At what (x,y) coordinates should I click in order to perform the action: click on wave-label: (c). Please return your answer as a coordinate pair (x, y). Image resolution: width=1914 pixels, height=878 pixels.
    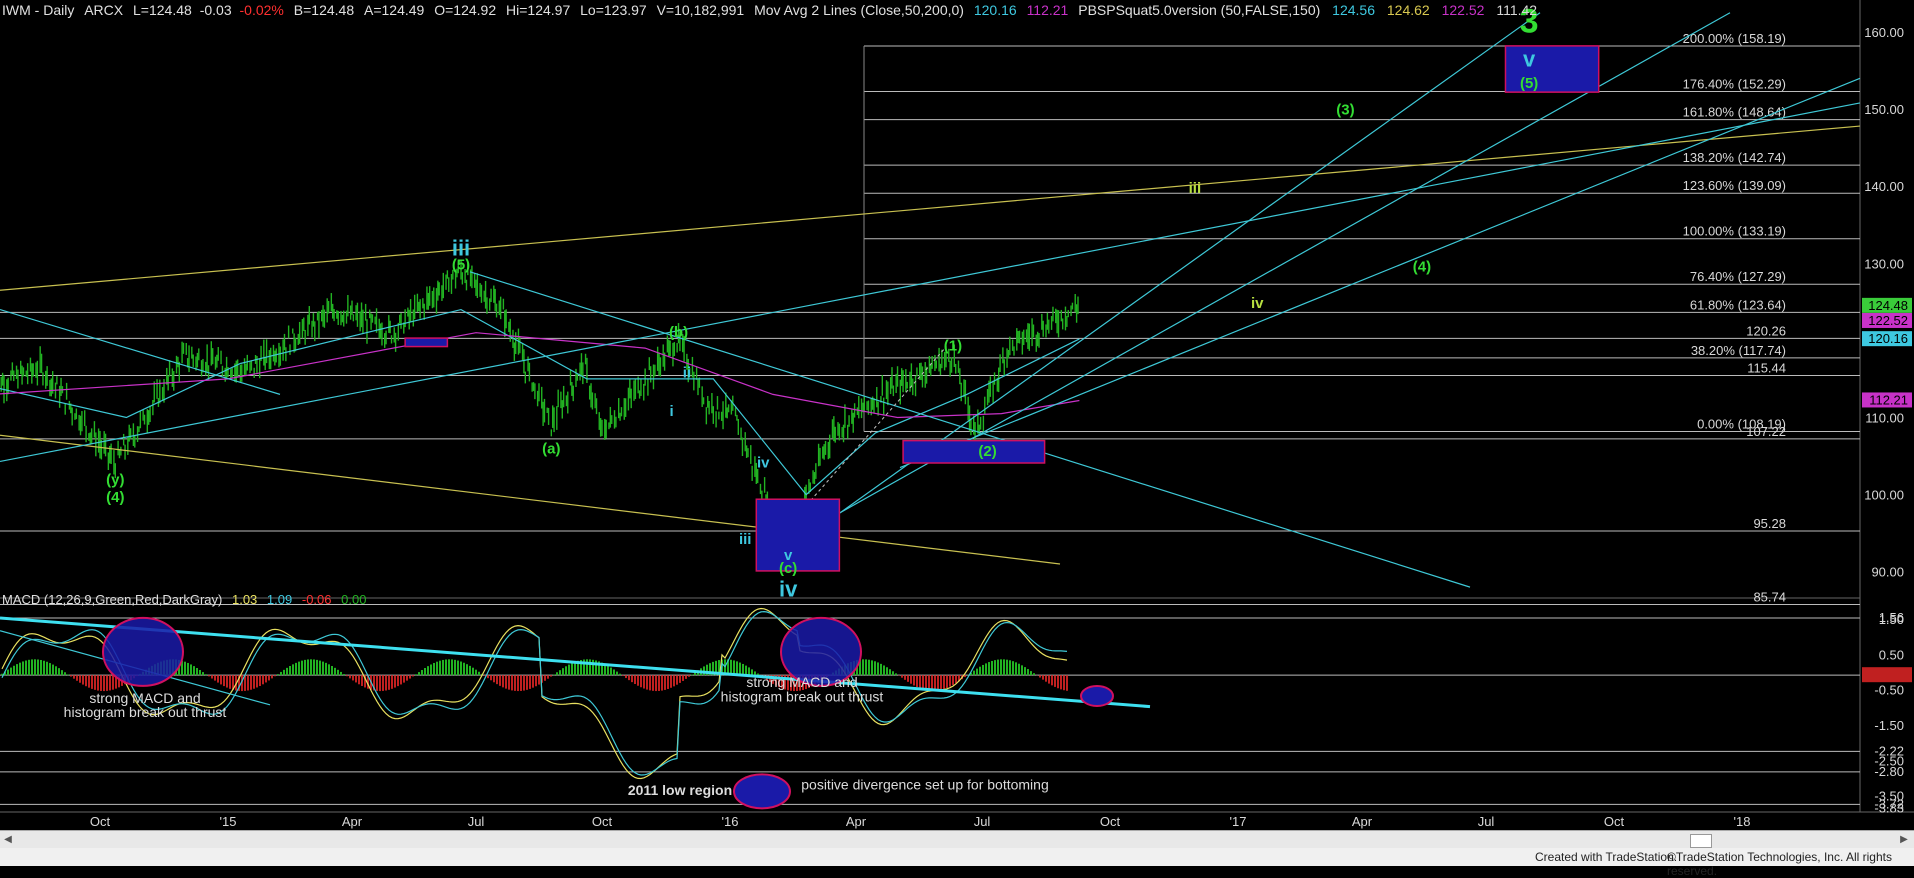
    Looking at the image, I should click on (788, 568).